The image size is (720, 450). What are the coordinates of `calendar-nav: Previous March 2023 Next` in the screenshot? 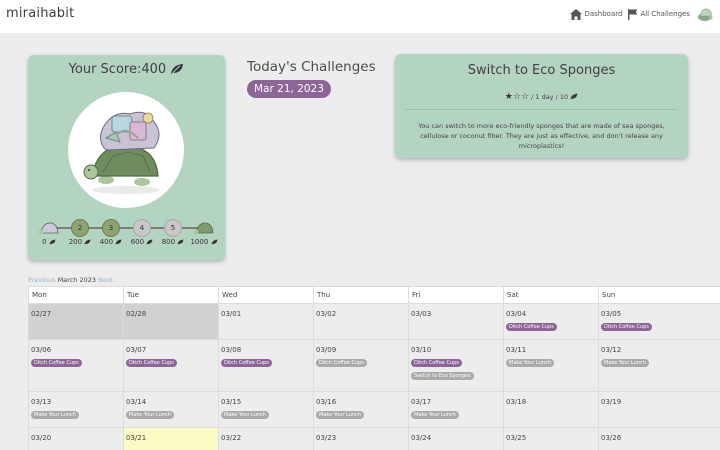 It's located at (70, 280).